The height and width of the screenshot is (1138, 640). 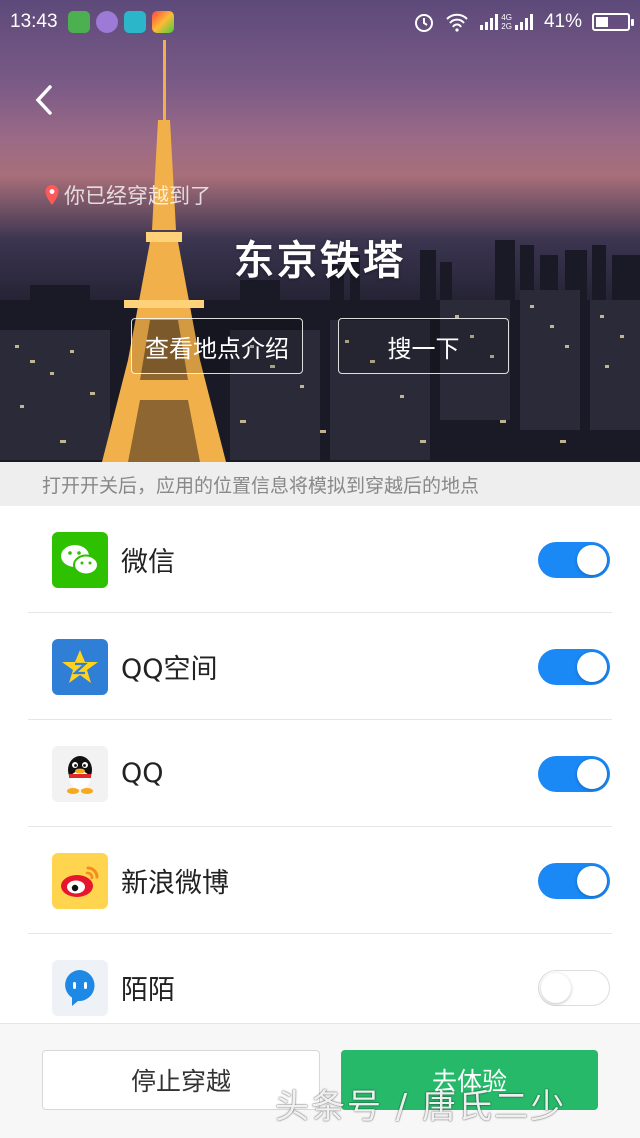 What do you see at coordinates (423, 346) in the screenshot?
I see `search-button: 搜一下` at bounding box center [423, 346].